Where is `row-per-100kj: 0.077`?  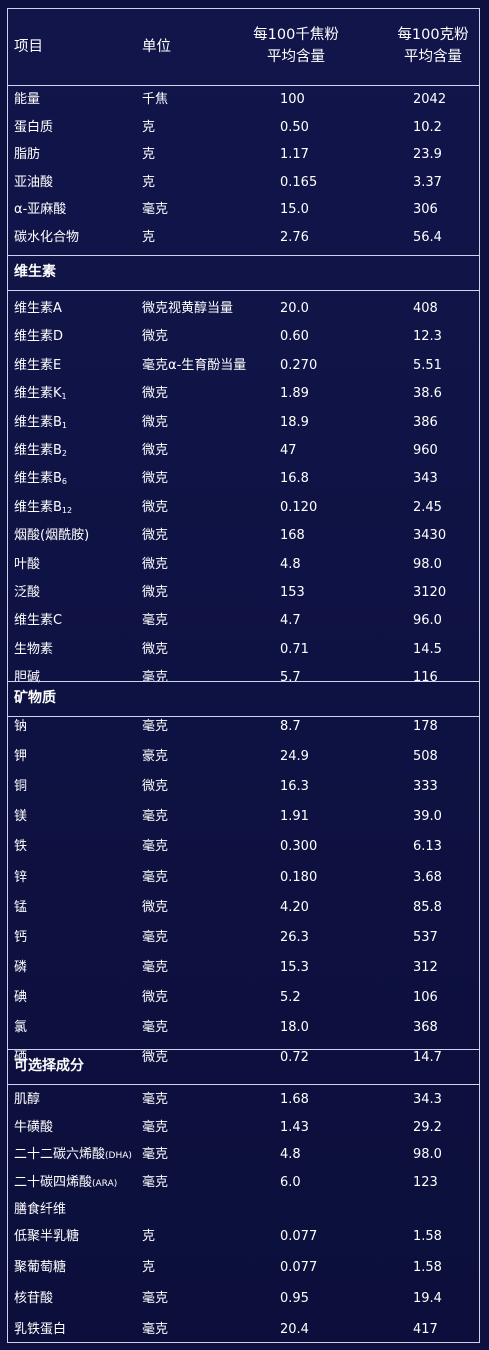 row-per-100kj: 0.077 is located at coordinates (299, 1267).